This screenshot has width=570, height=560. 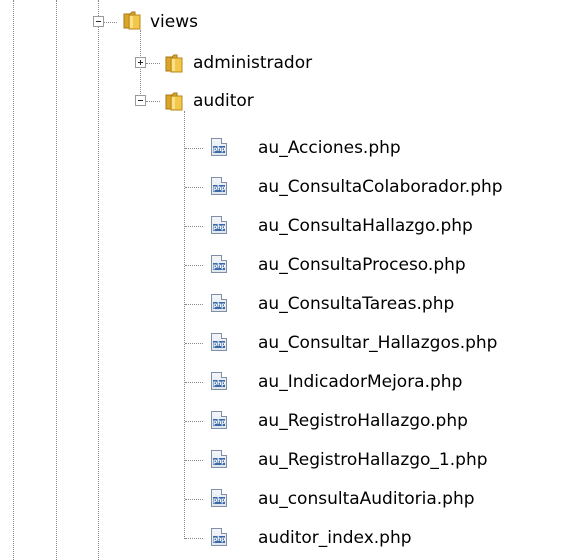 What do you see at coordinates (140, 100) in the screenshot?
I see `collapse-toggle-auditor` at bounding box center [140, 100].